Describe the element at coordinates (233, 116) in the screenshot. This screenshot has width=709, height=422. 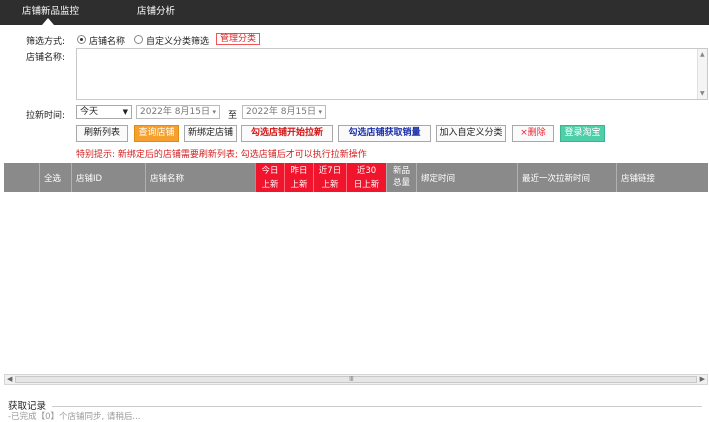
I see `date-separator: 至` at that location.